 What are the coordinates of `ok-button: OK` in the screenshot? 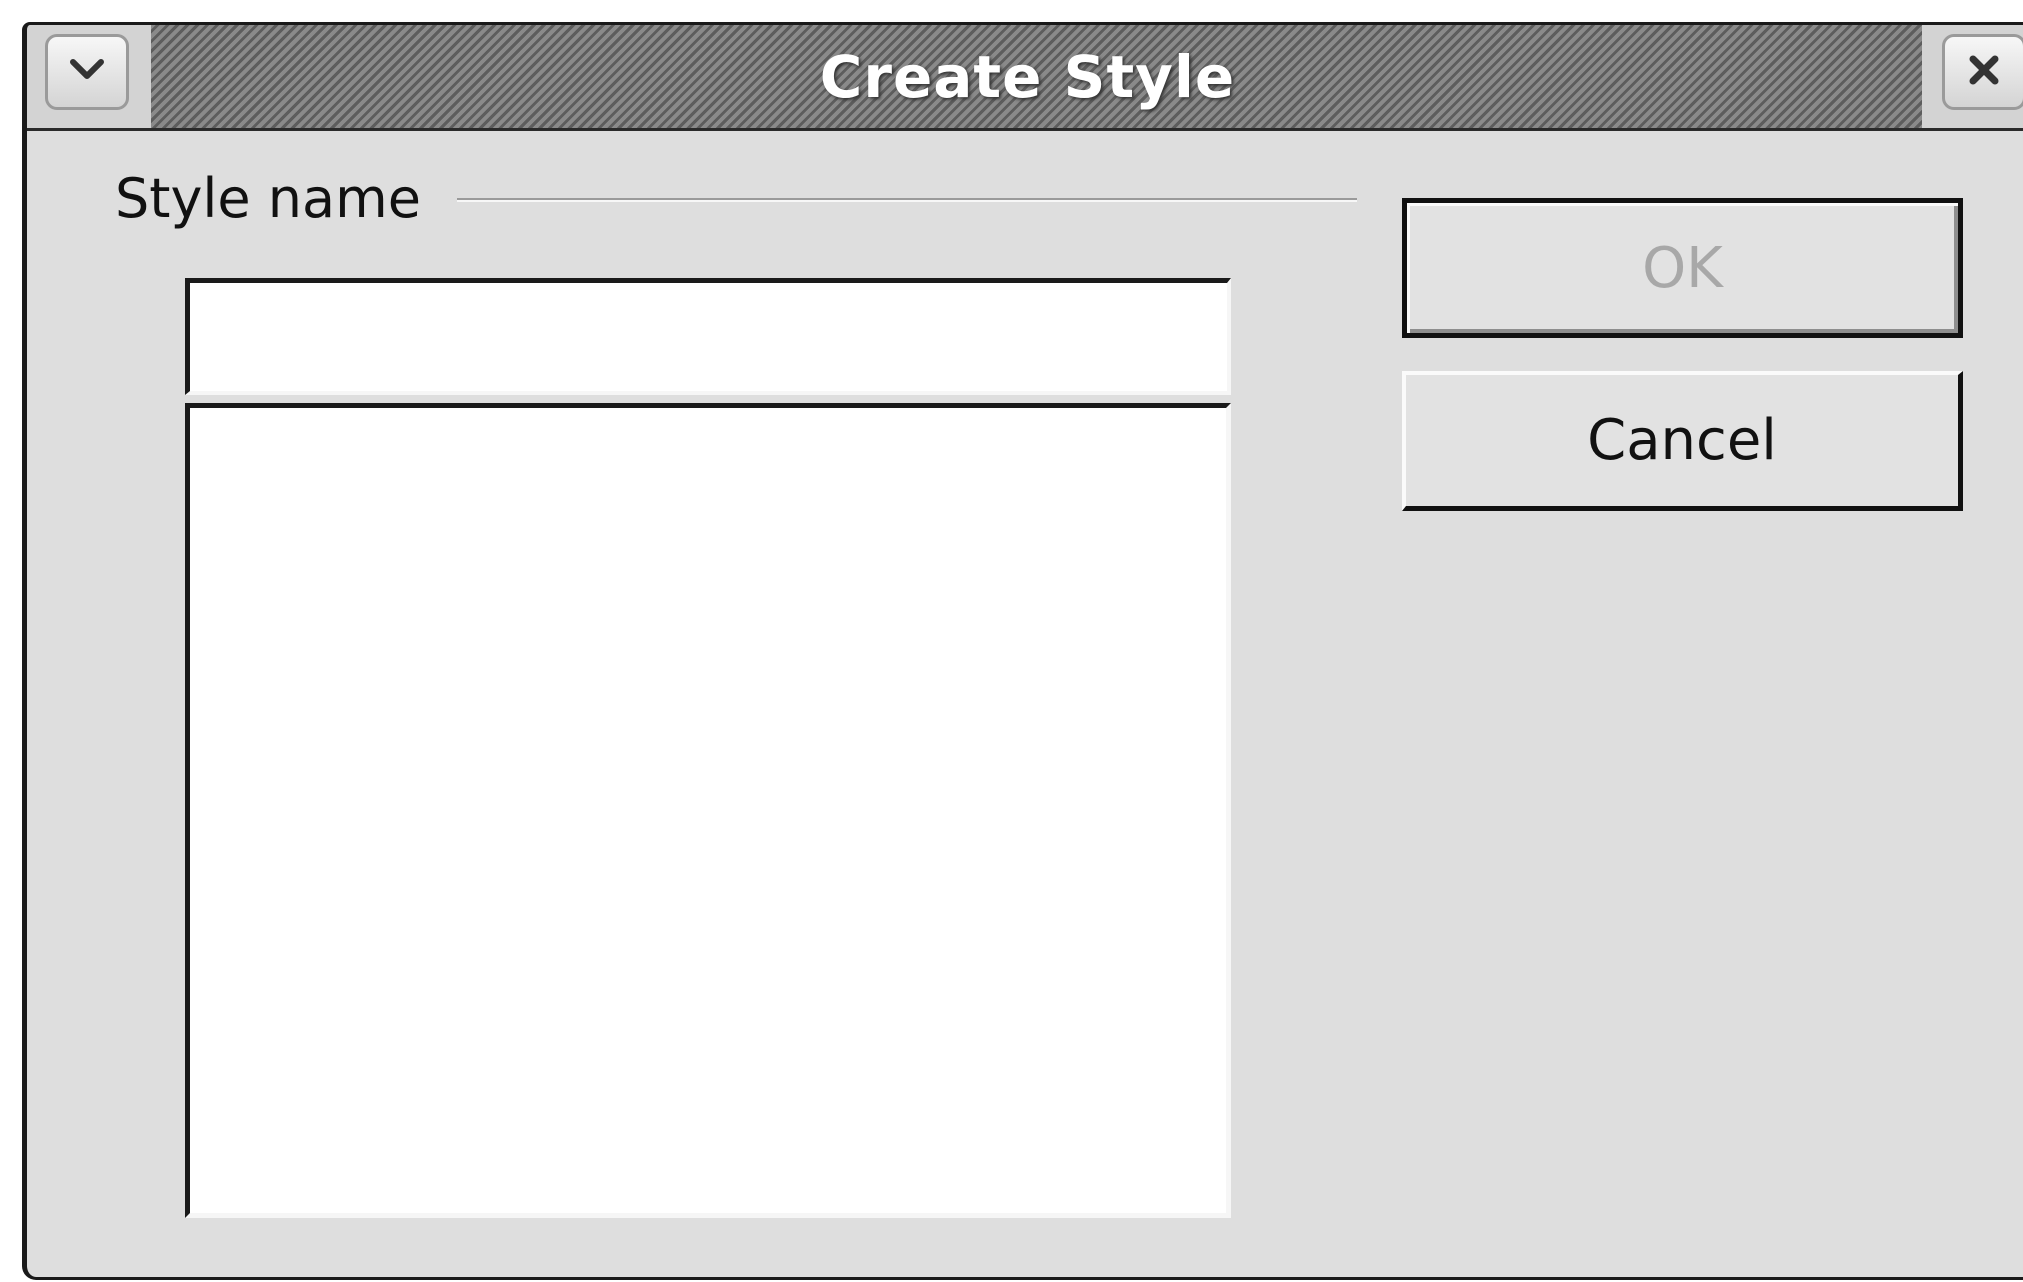 It's located at (1682, 268).